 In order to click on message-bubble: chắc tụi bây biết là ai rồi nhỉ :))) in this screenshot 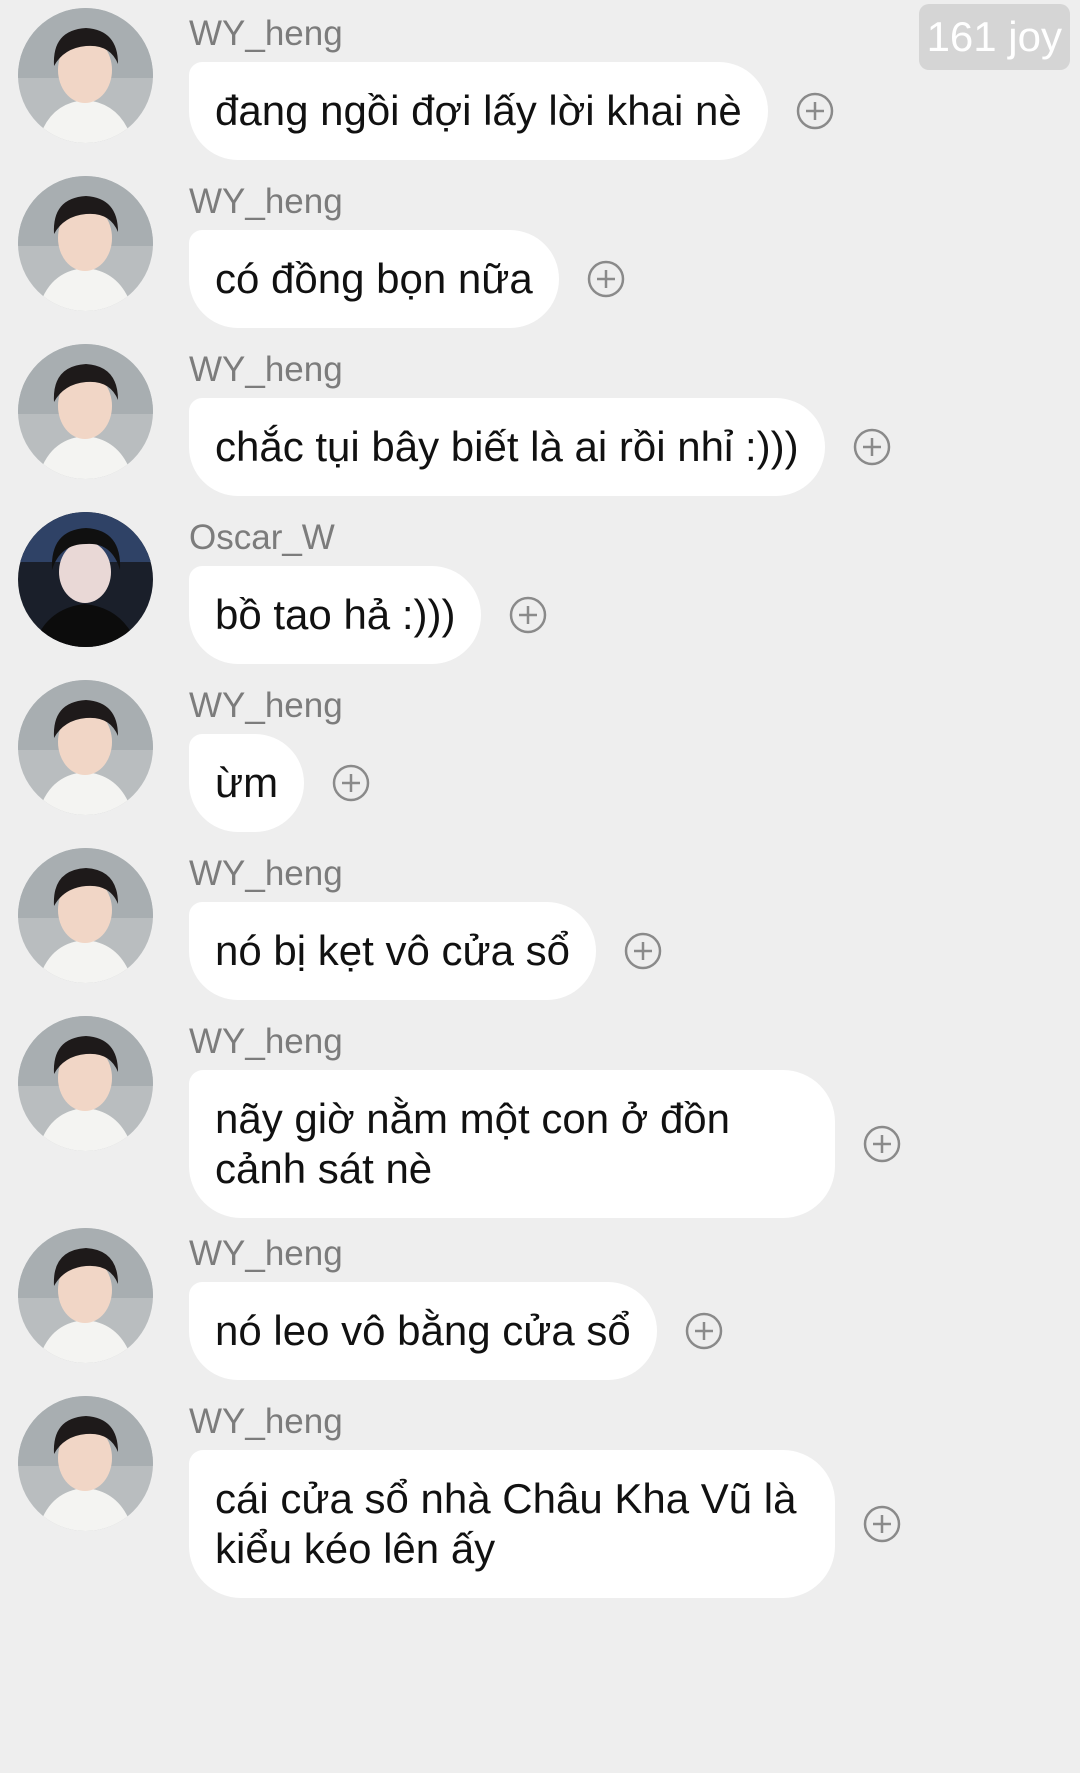, I will do `click(507, 447)`.